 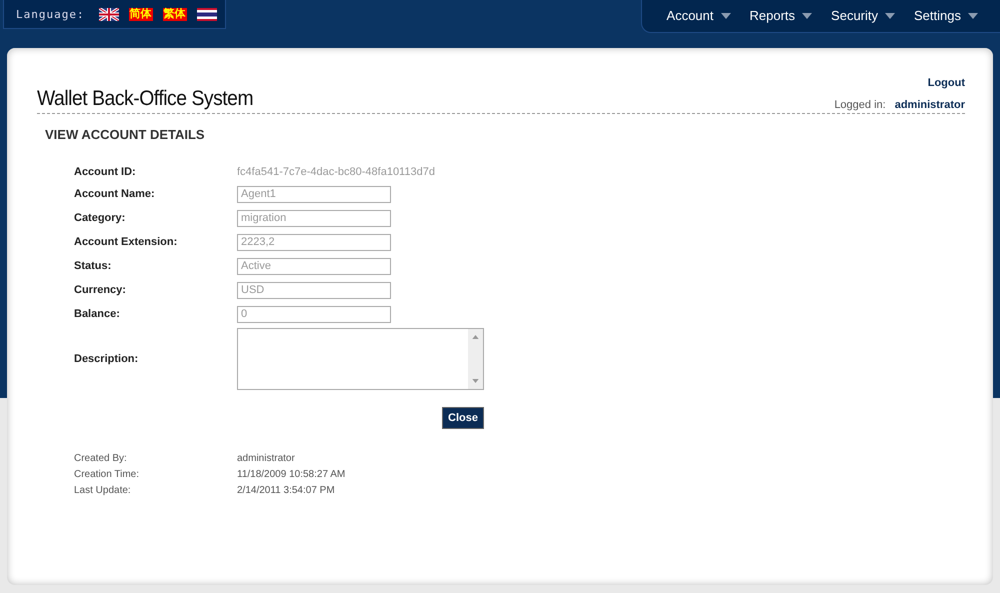 I want to click on logout-link: Logout, so click(x=946, y=83).